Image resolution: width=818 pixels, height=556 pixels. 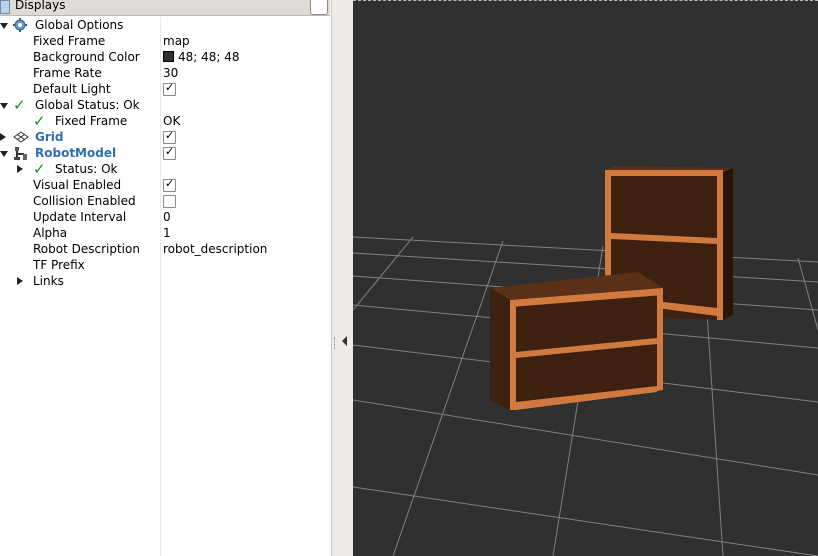 What do you see at coordinates (169, 201) in the screenshot?
I see `collision-enabled-checkbox` at bounding box center [169, 201].